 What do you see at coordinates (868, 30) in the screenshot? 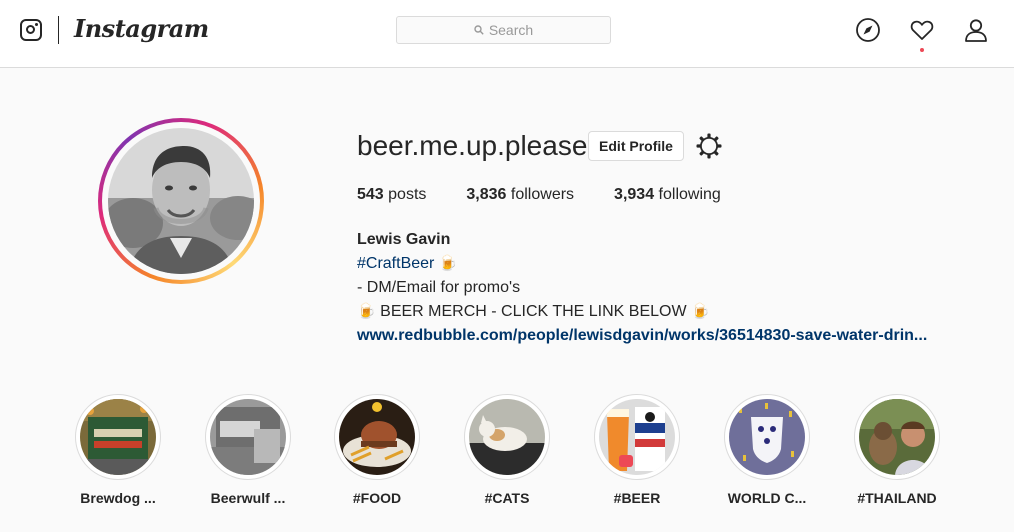
I see `compass-icon` at bounding box center [868, 30].